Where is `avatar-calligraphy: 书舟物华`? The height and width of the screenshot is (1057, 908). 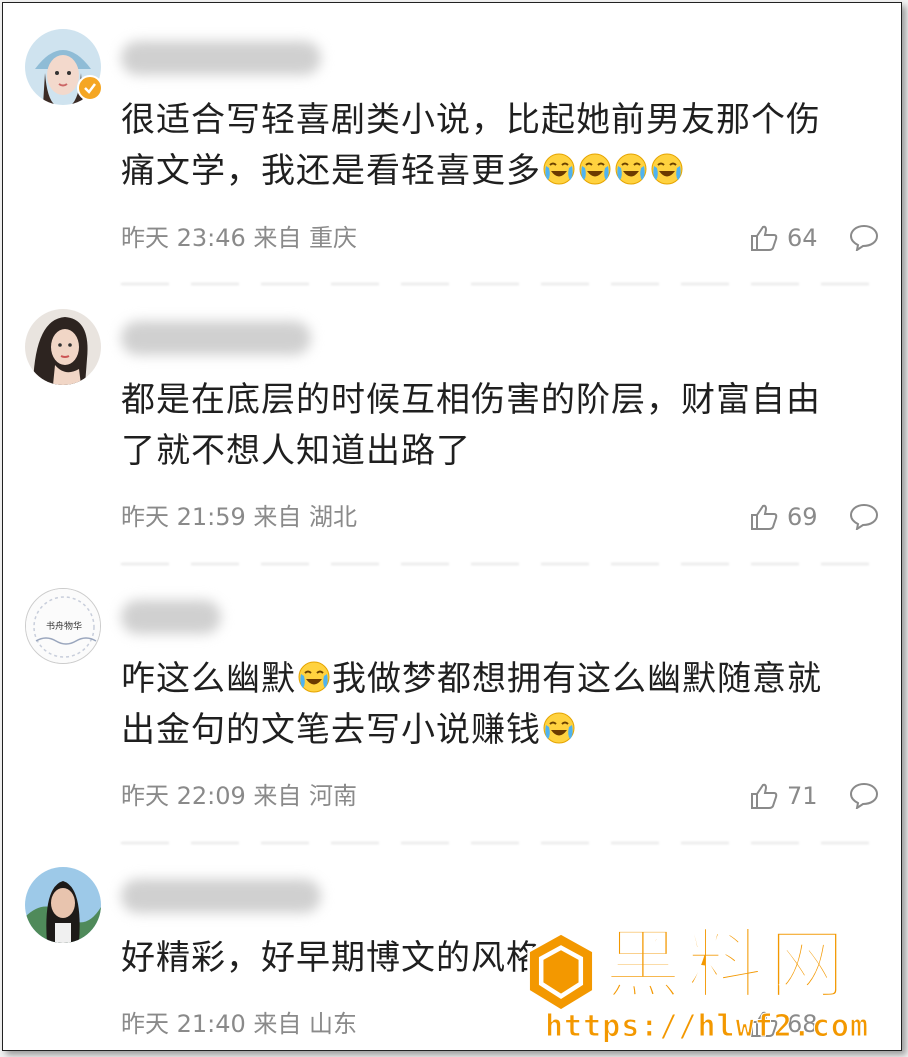
avatar-calligraphy: 书舟物华 is located at coordinates (64, 626).